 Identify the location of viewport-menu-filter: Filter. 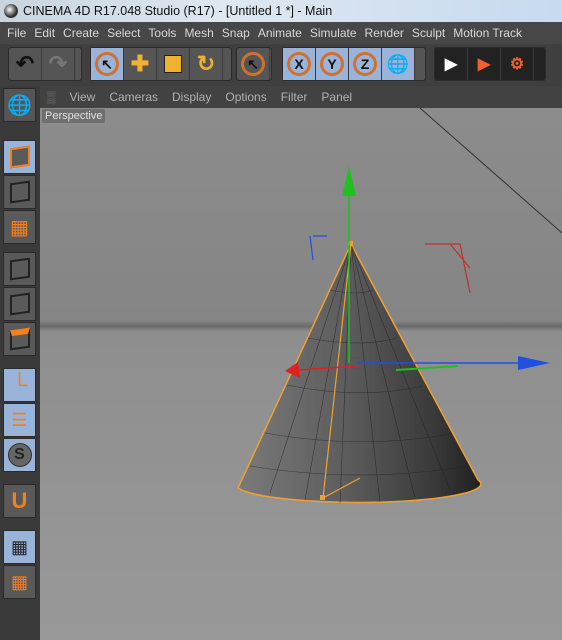
(294, 97).